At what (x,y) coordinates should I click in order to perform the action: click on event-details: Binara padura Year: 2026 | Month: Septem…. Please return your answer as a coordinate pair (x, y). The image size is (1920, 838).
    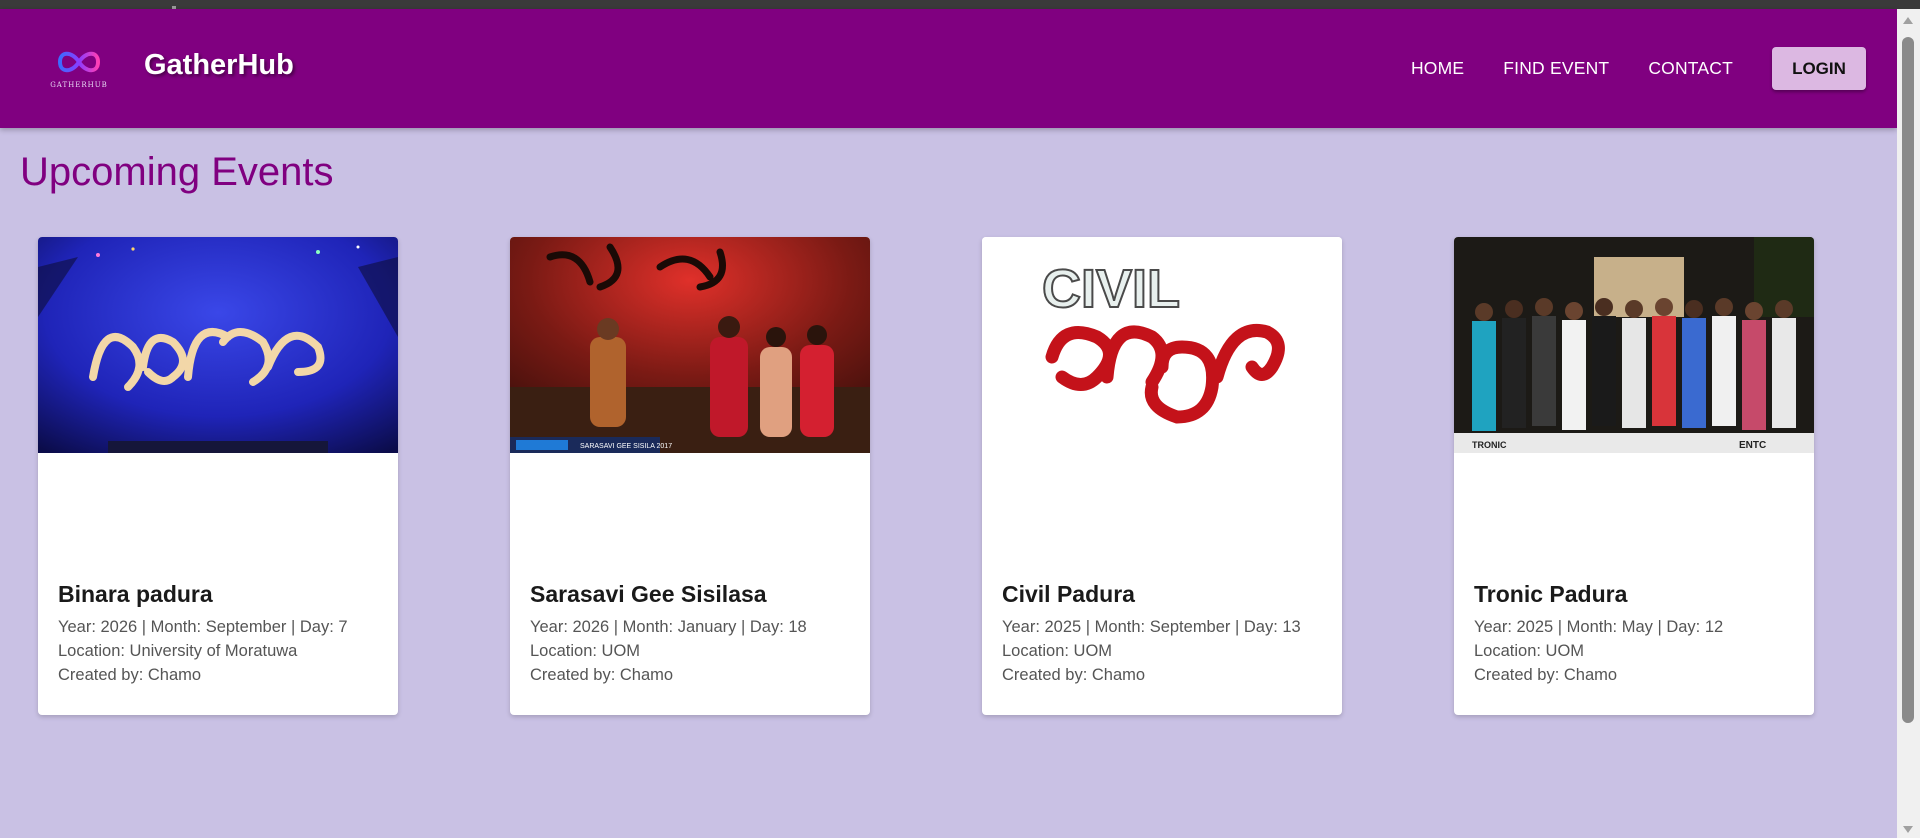
    Looking at the image, I should click on (222, 634).